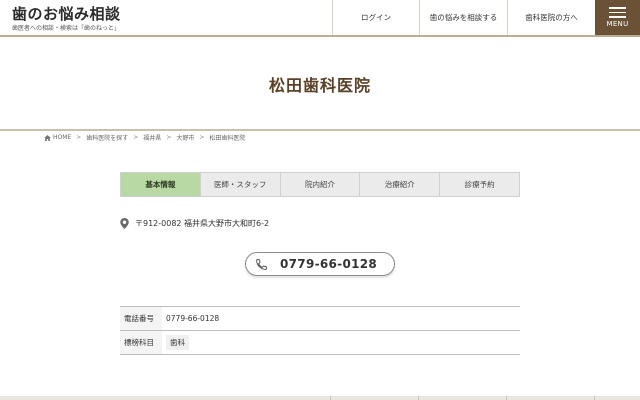 This screenshot has height=400, width=640. What do you see at coordinates (319, 85) in the screenshot?
I see `page-title: 松田歯科医院` at bounding box center [319, 85].